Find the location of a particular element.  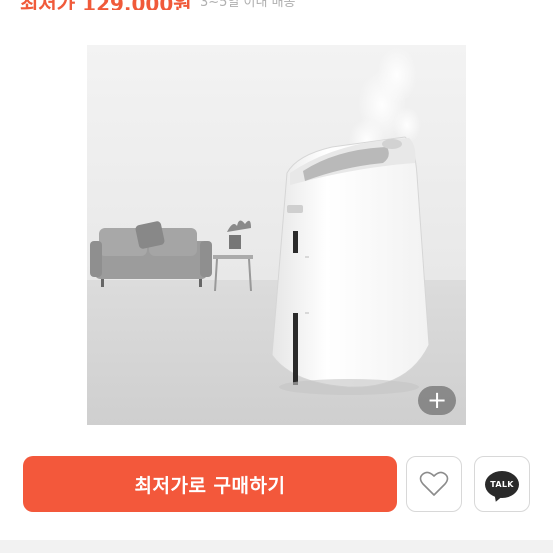

shipping-info: 3~5일 이내 배송 is located at coordinates (248, 5).